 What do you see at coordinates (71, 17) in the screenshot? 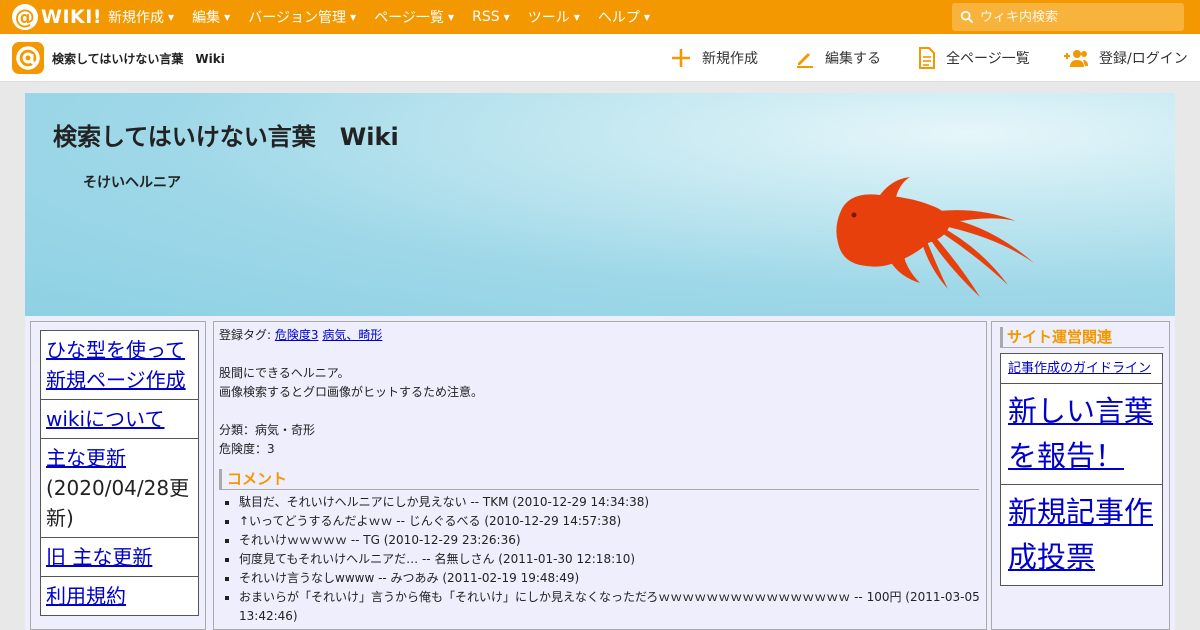
I see `logo-text: WIKI!` at bounding box center [71, 17].